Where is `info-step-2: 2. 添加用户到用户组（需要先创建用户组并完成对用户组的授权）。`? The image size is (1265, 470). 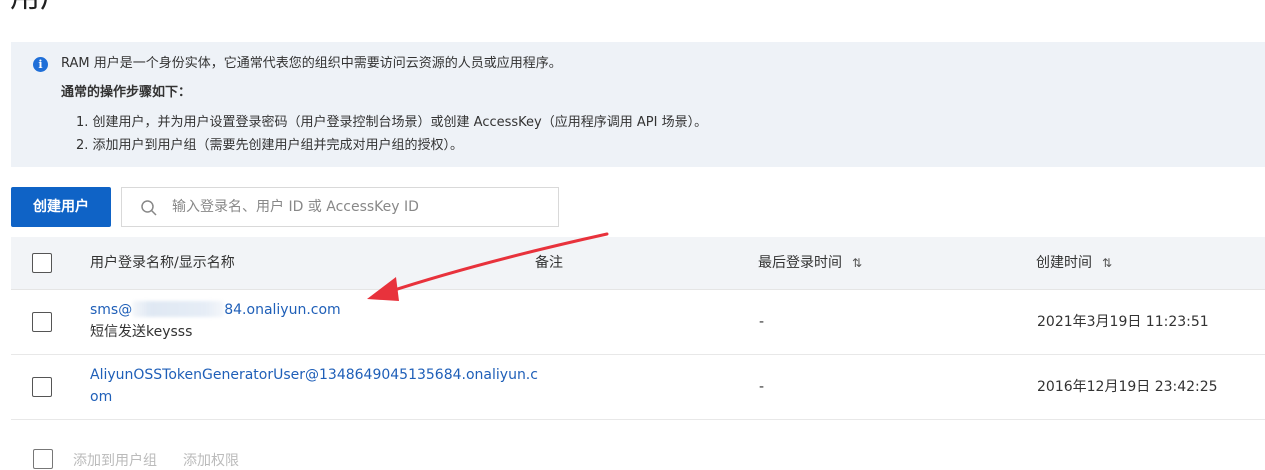 info-step-2: 2. 添加用户到用户组（需要先创建用户组并完成对用户组的授权）。 is located at coordinates (270, 145).